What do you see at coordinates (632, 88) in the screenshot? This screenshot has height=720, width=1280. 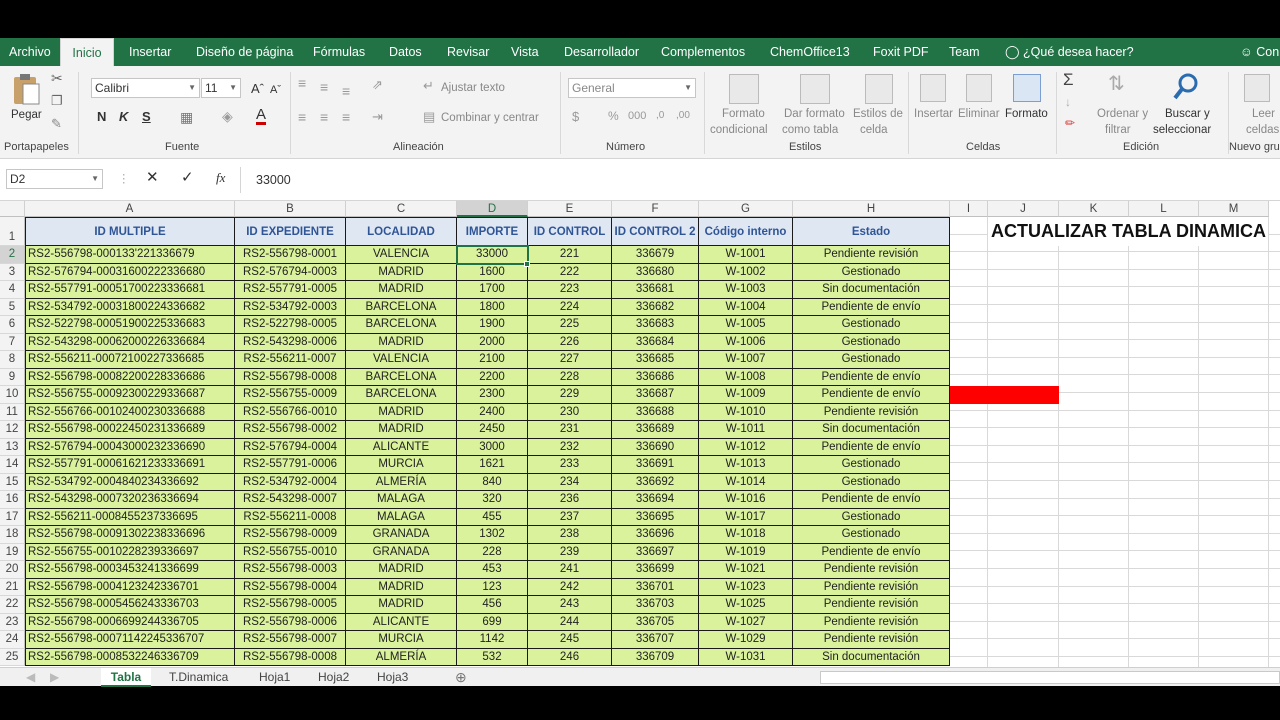 I see `number-format-select: General ▼` at bounding box center [632, 88].